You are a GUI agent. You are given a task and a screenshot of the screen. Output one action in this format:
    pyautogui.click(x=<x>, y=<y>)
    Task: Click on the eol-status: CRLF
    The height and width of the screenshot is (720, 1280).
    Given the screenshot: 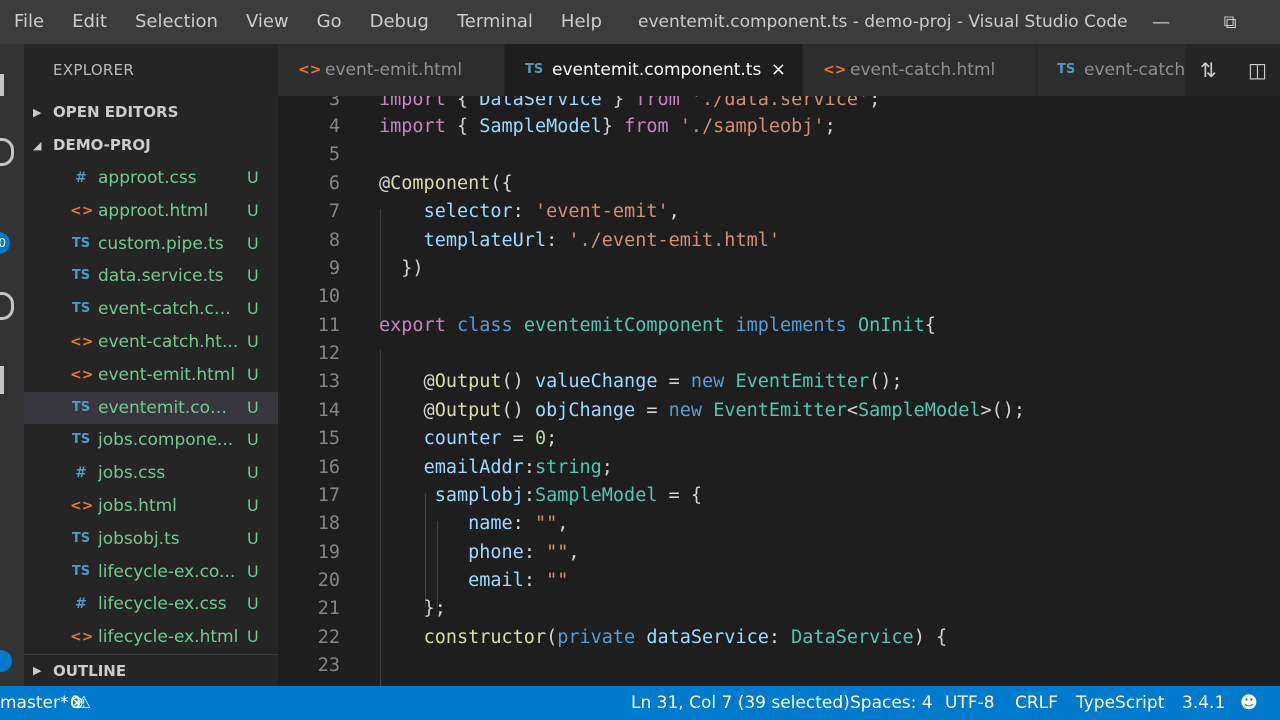 What is the action you would take?
    pyautogui.click(x=1036, y=703)
    